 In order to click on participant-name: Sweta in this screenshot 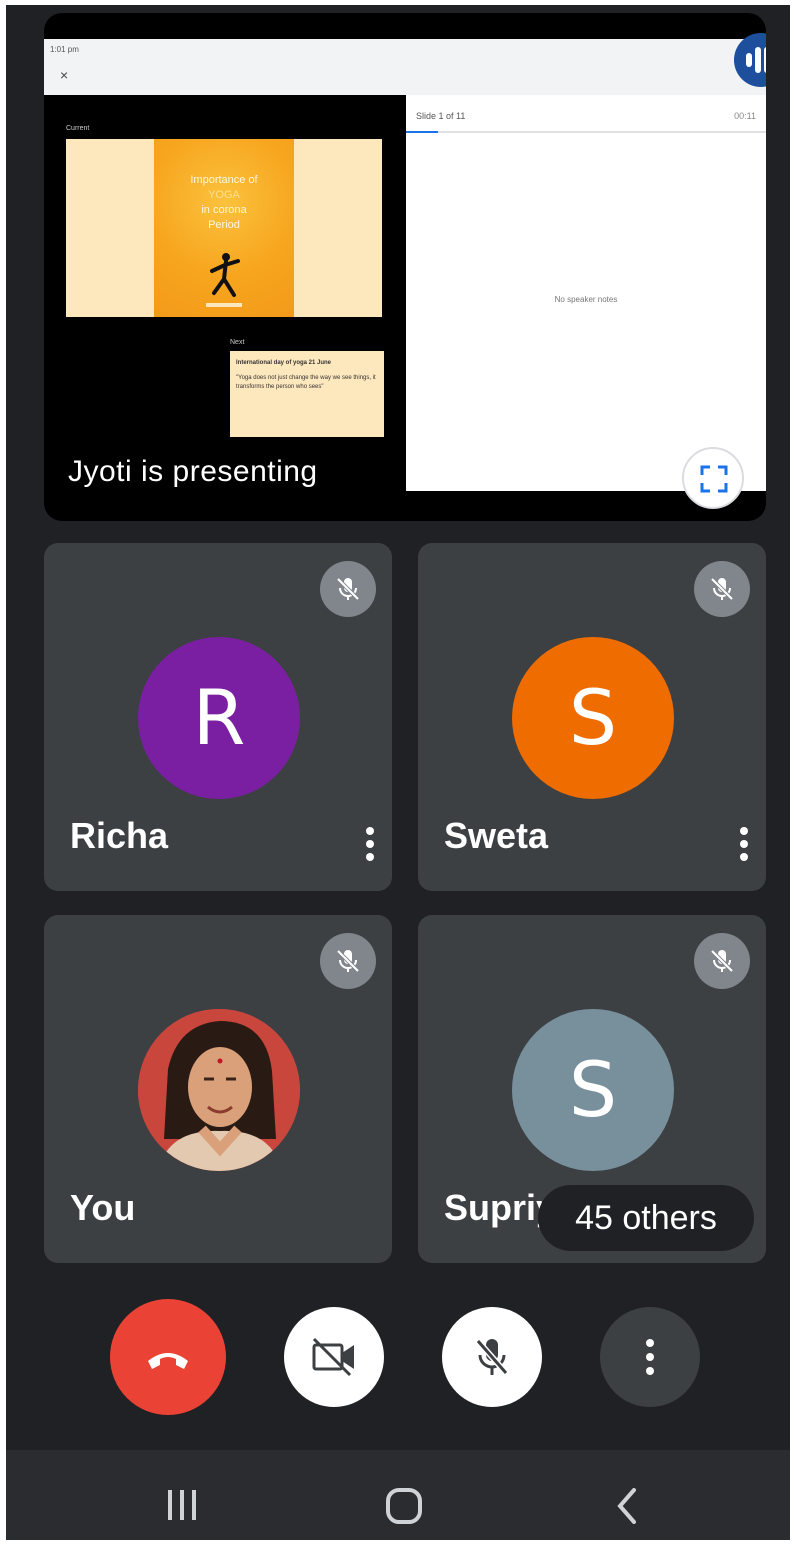, I will do `click(496, 835)`.